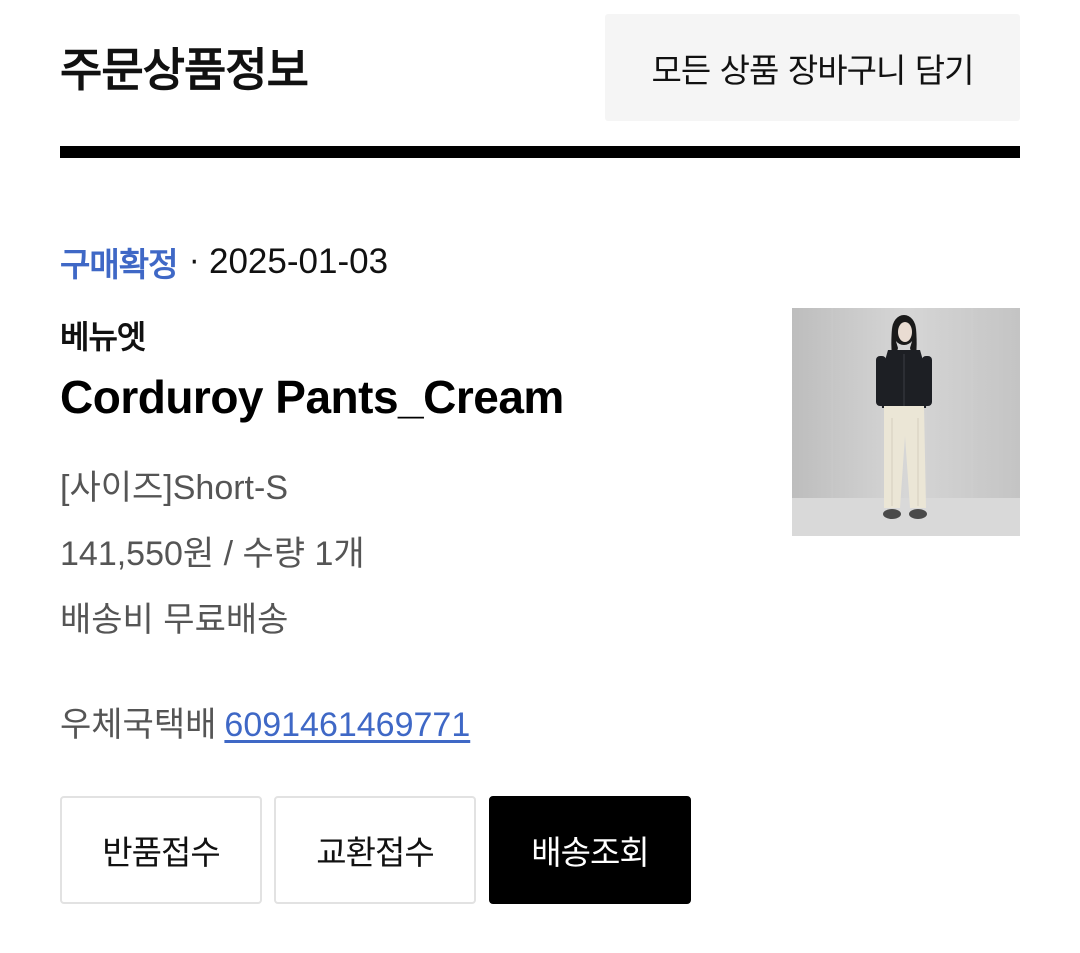 Image resolution: width=1080 pixels, height=953 pixels. I want to click on order-date: 2025-01-03, so click(299, 261).